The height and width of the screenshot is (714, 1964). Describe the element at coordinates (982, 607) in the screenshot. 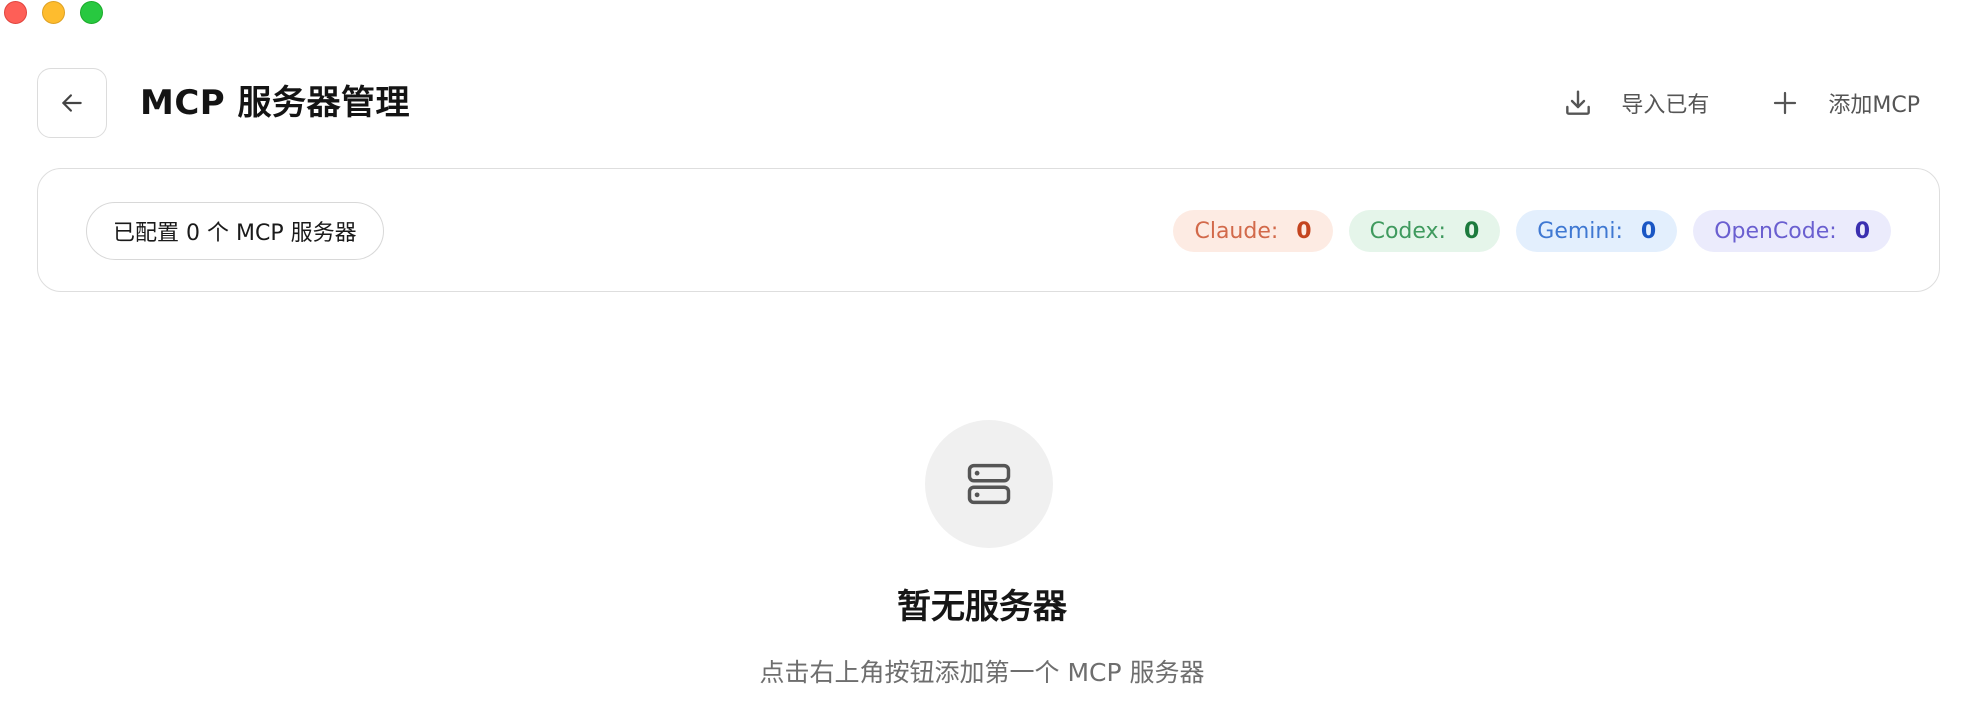

I see `empty-state-title: 暂无服务器` at that location.